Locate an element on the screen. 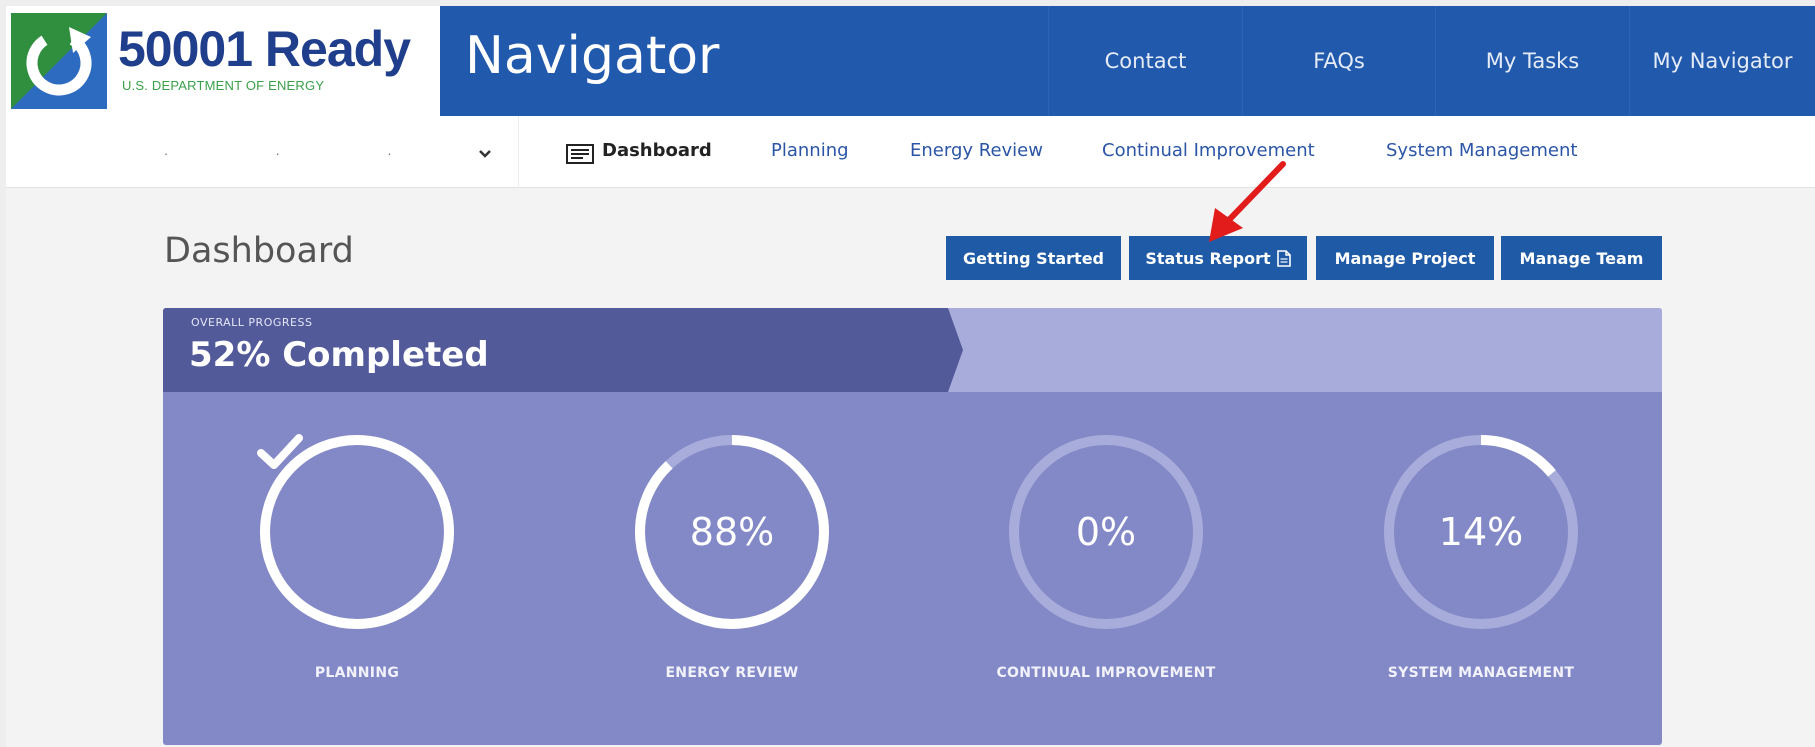 This screenshot has height=747, width=1815. document-icon is located at coordinates (1283, 258).